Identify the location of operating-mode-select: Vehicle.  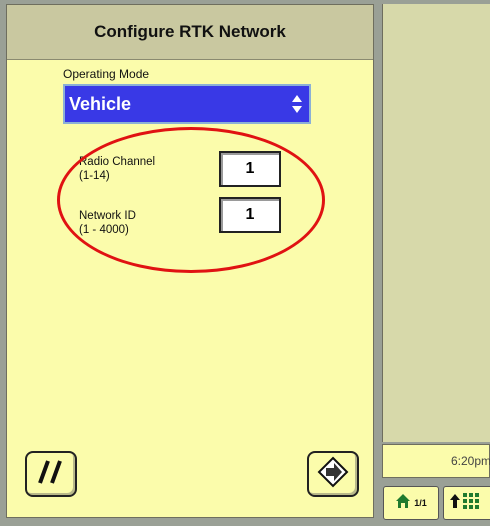
(187, 104).